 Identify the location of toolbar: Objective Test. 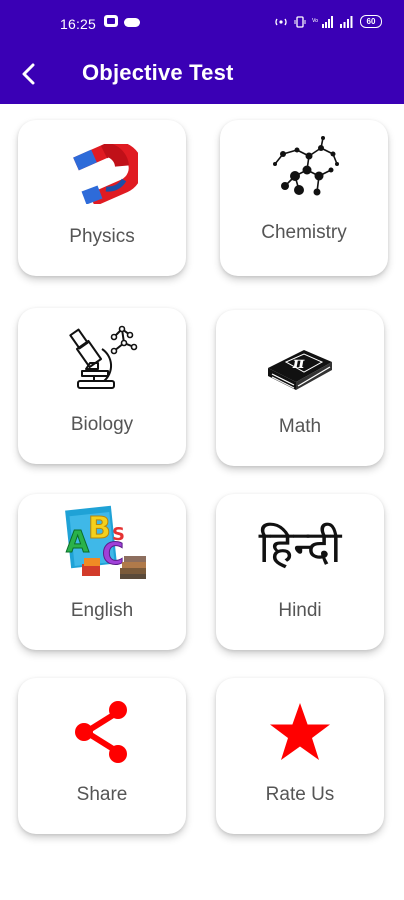
(202, 76).